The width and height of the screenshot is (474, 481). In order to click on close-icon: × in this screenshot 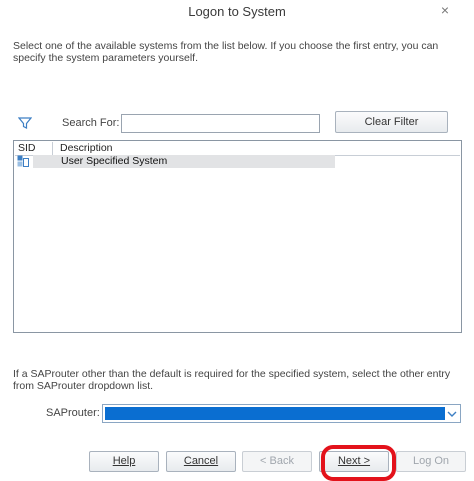, I will do `click(445, 10)`.